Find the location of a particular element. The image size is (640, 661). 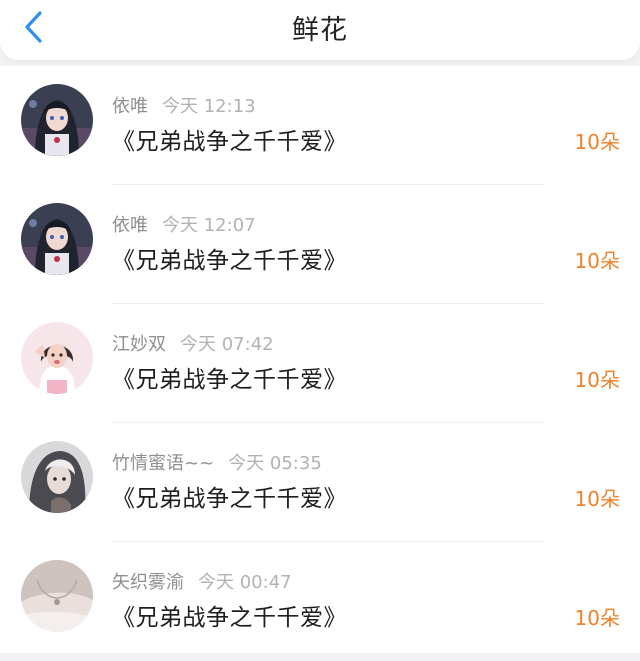

timestamp: 今天 12:13 is located at coordinates (209, 106).